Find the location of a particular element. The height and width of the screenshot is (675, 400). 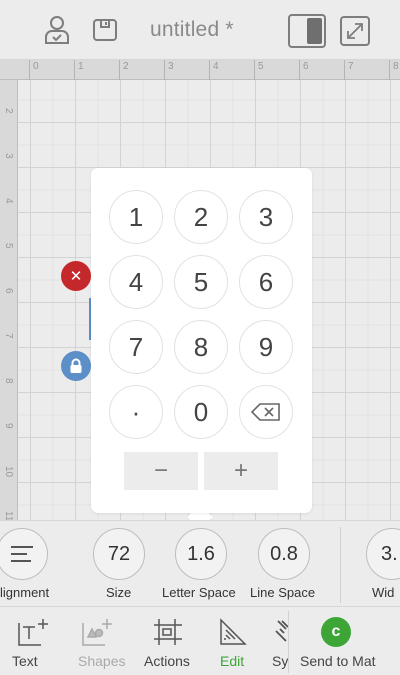

ruler-number: 0 is located at coordinates (36, 66).